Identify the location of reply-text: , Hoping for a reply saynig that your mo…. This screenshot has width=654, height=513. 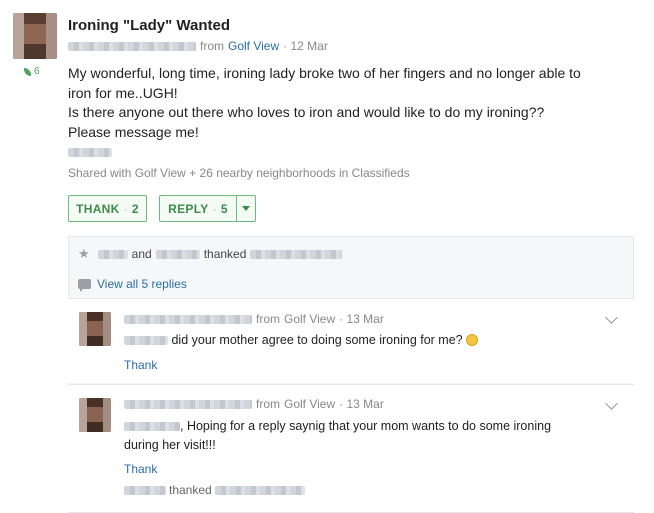
(338, 435).